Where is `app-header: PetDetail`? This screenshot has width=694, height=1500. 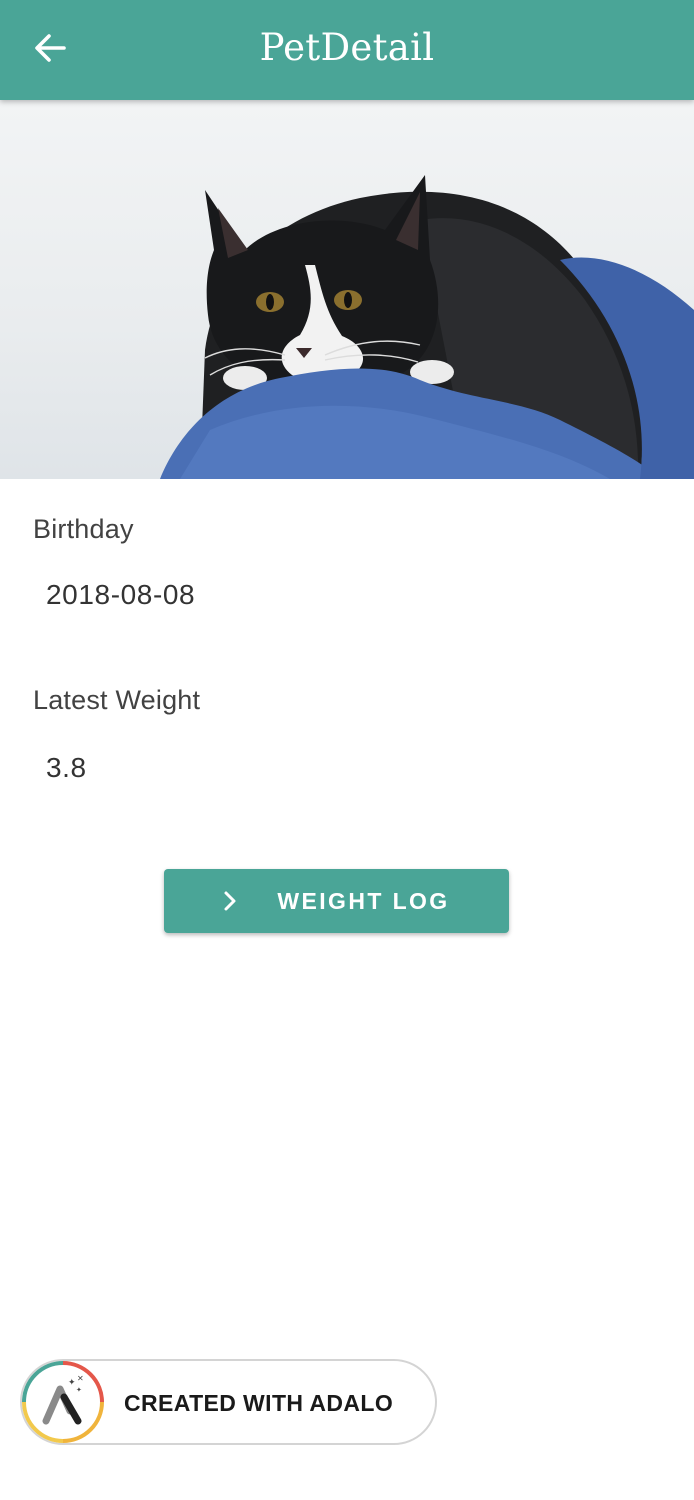
app-header: PetDetail is located at coordinates (347, 50).